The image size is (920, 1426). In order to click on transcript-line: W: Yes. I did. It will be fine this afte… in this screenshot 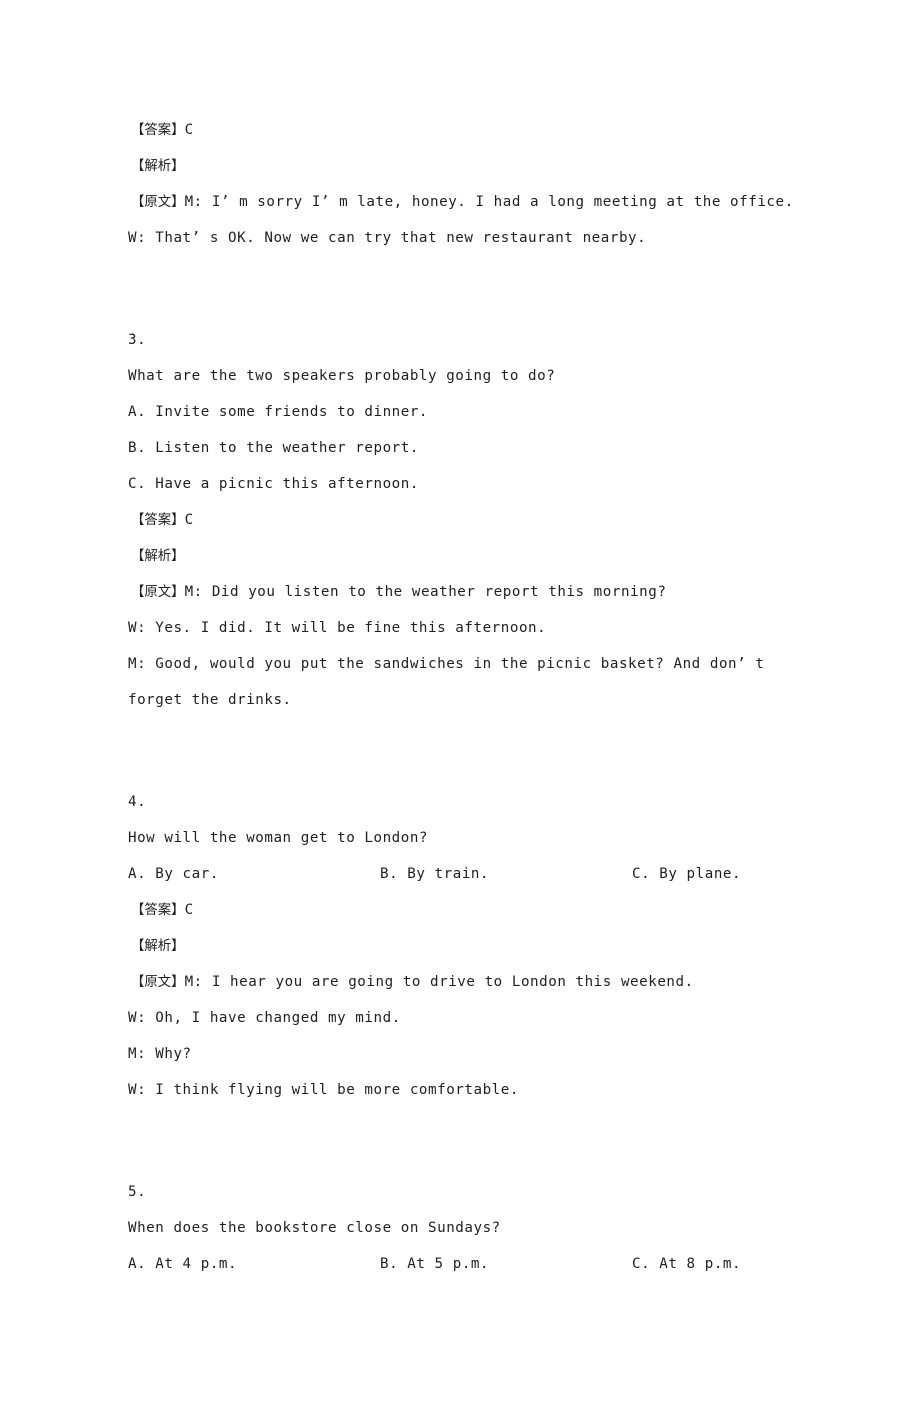, I will do `click(337, 628)`.